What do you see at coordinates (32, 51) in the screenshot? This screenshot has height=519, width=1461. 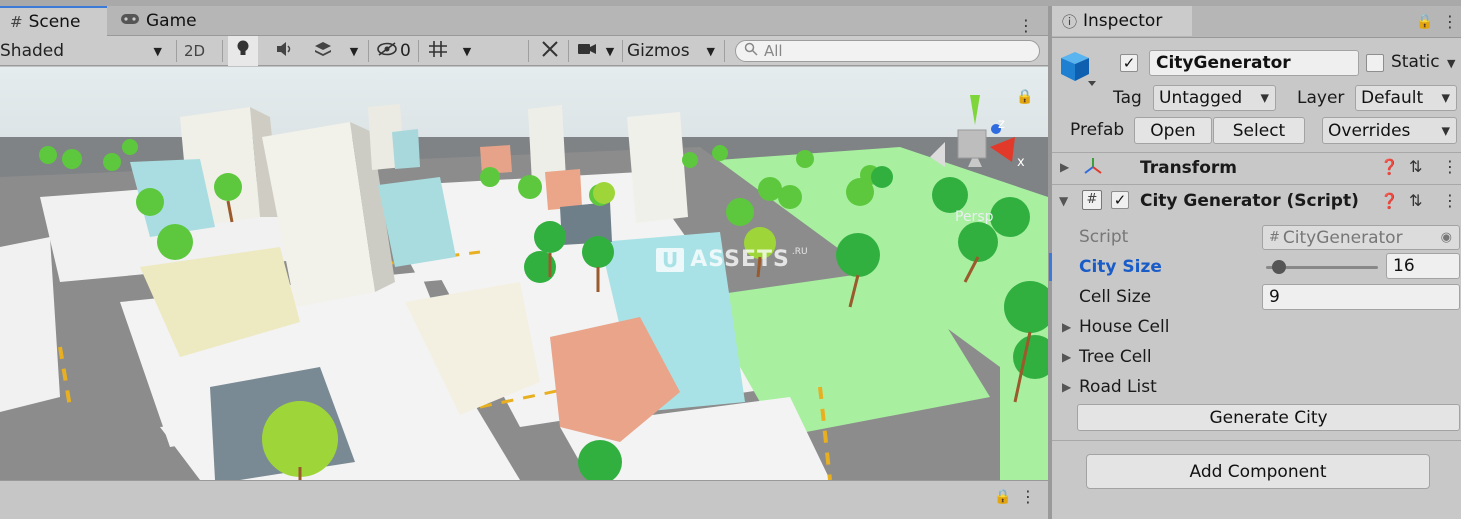 I see `draw-mode-label: Shaded` at bounding box center [32, 51].